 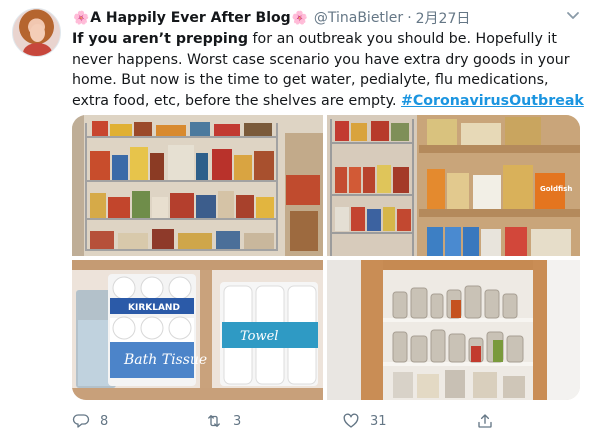 I want to click on toilet-paper-photo: KIRKLAND Bath Tissue Towel, so click(x=197, y=330).